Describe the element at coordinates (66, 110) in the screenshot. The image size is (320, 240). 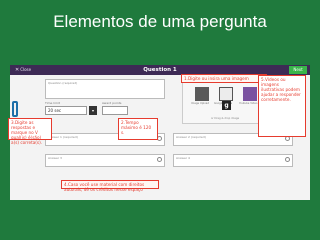
I see `time-limit-select: 20 sec` at that location.